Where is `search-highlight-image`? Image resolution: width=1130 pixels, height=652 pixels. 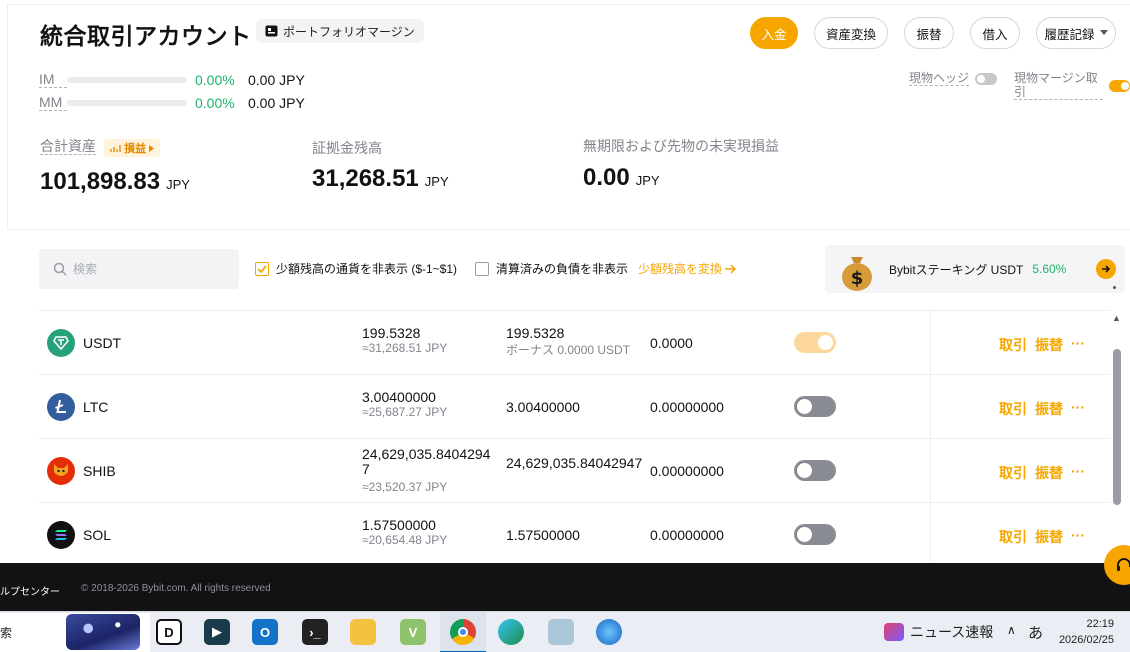 search-highlight-image is located at coordinates (103, 632).